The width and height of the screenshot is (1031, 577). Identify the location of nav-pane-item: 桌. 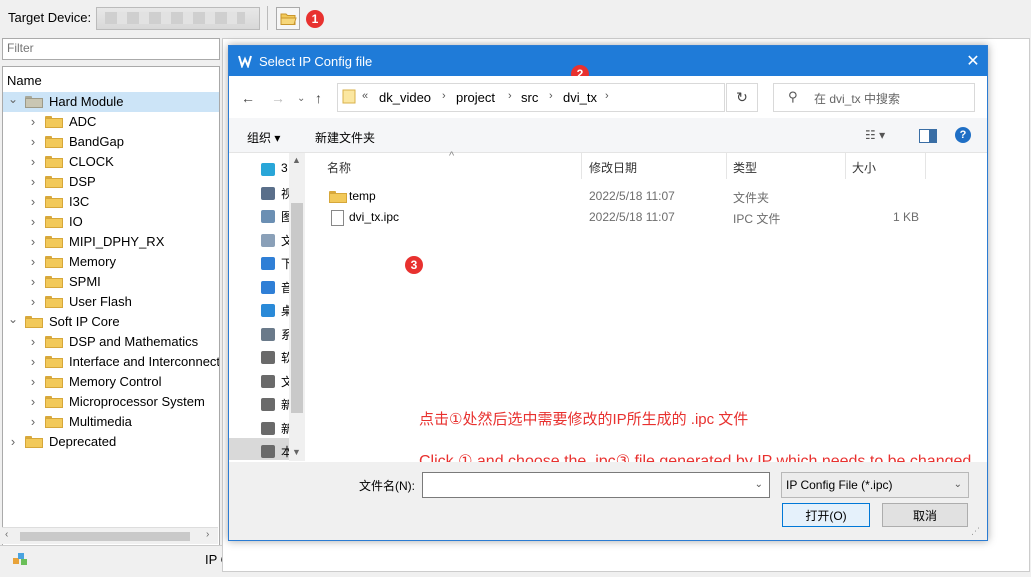
(277, 311).